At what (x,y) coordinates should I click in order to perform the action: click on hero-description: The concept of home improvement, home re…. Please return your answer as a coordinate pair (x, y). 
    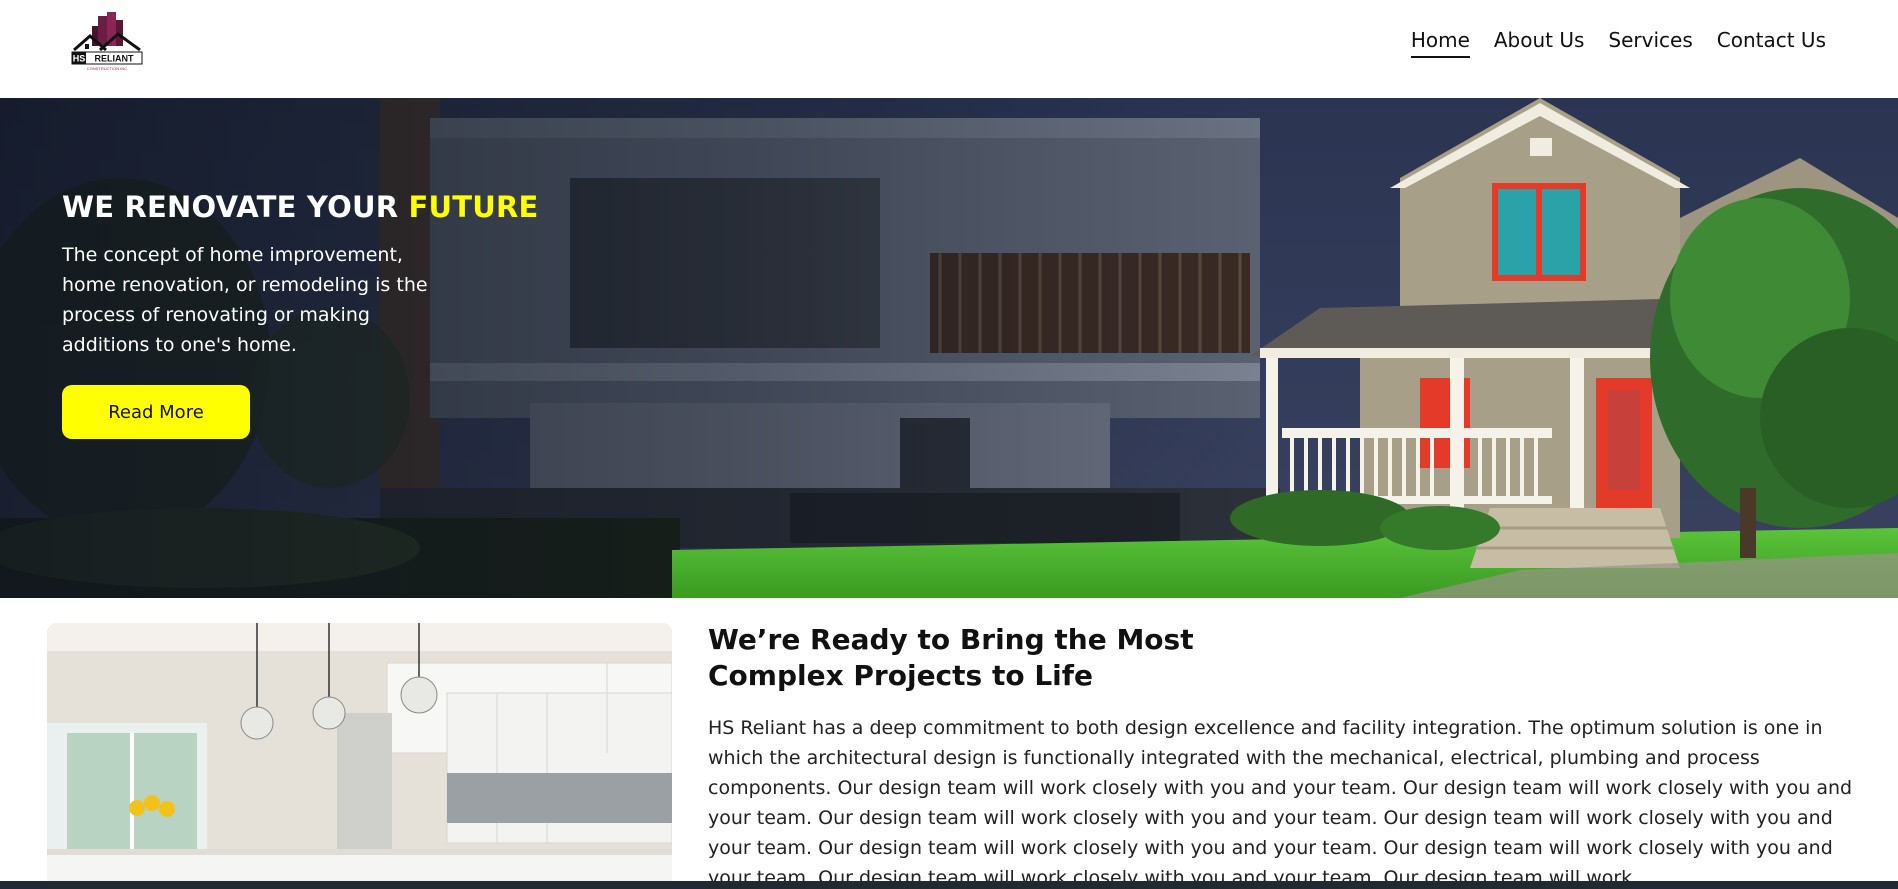
    Looking at the image, I should click on (245, 300).